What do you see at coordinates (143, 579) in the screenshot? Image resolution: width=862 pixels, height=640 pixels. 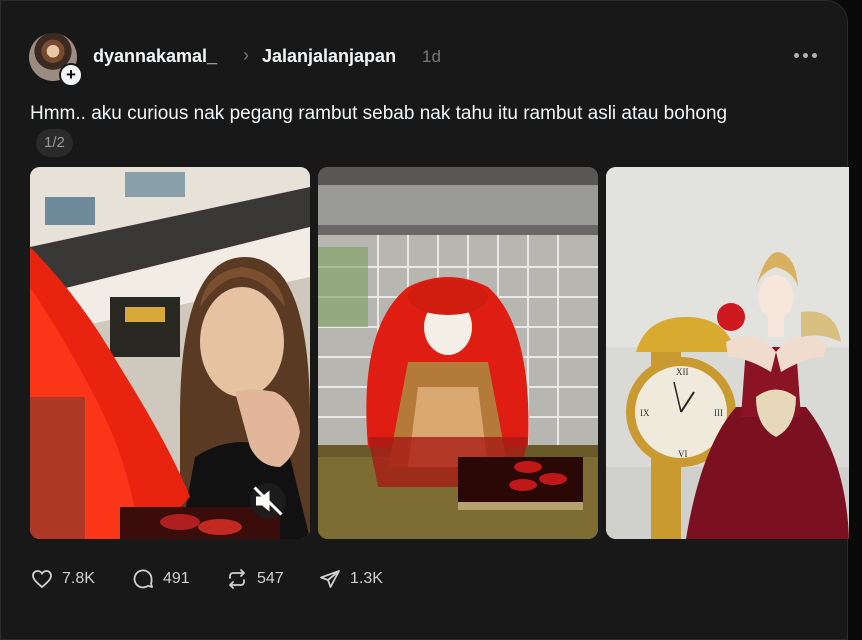 I see `comment-icon` at bounding box center [143, 579].